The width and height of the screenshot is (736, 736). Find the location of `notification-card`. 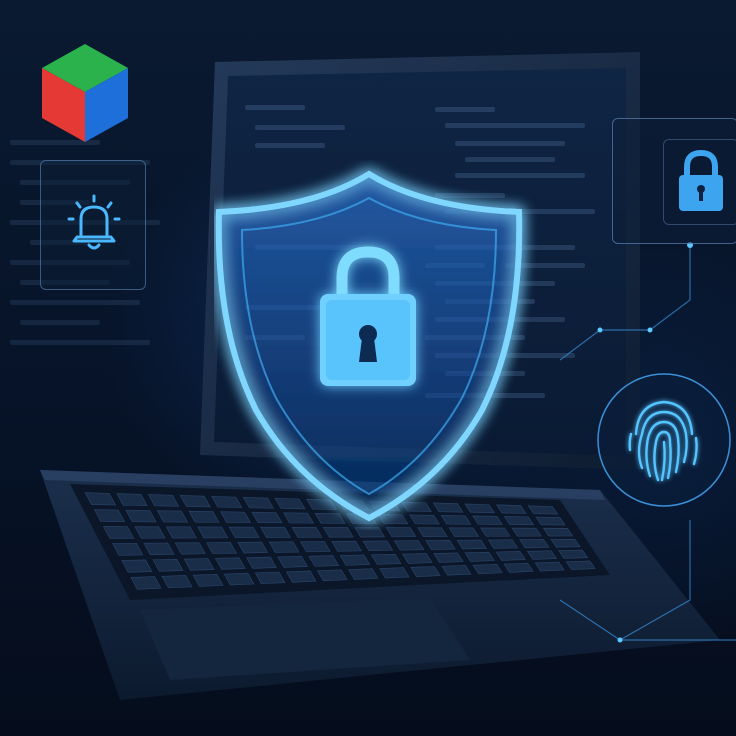

notification-card is located at coordinates (93, 225).